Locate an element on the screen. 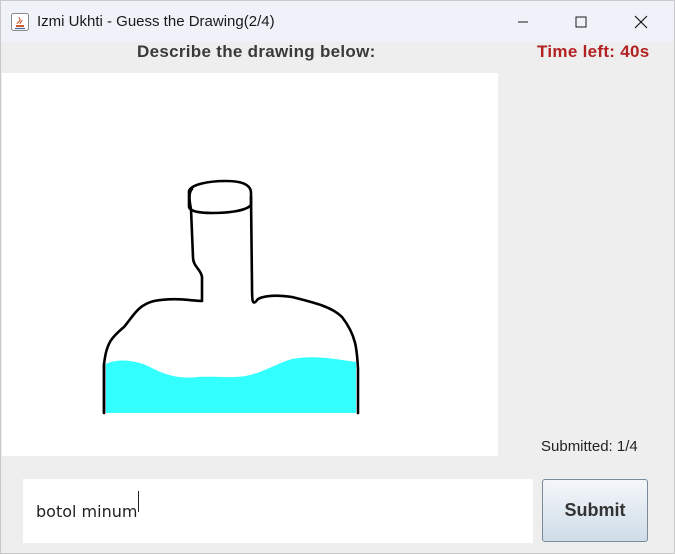  maximize-button is located at coordinates (581, 21).